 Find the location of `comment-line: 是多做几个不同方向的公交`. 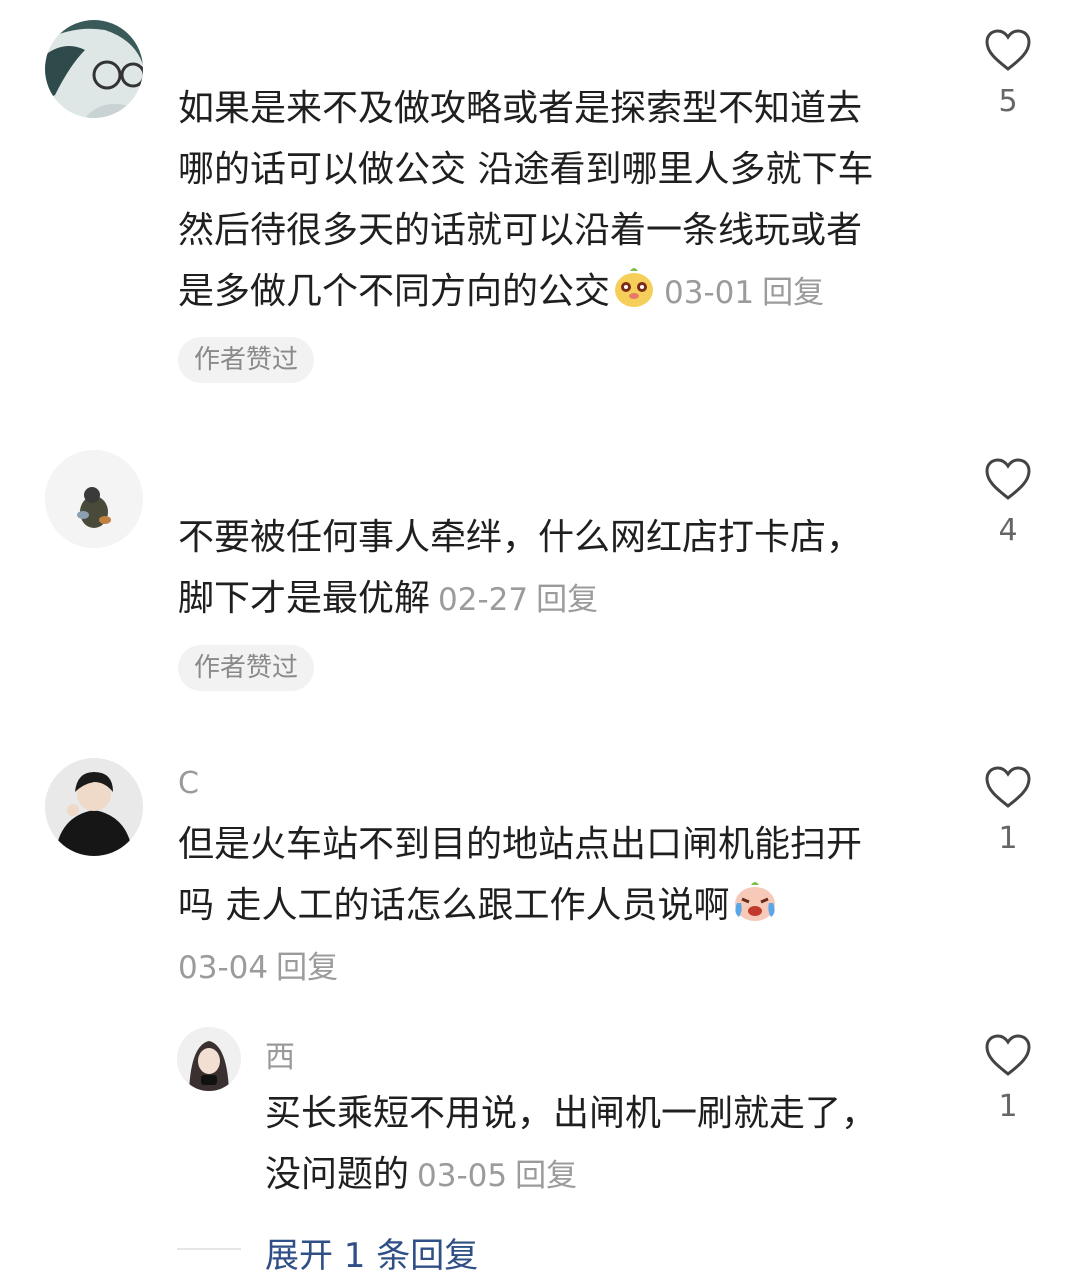

comment-line: 是多做几个不同方向的公交 is located at coordinates (394, 291).